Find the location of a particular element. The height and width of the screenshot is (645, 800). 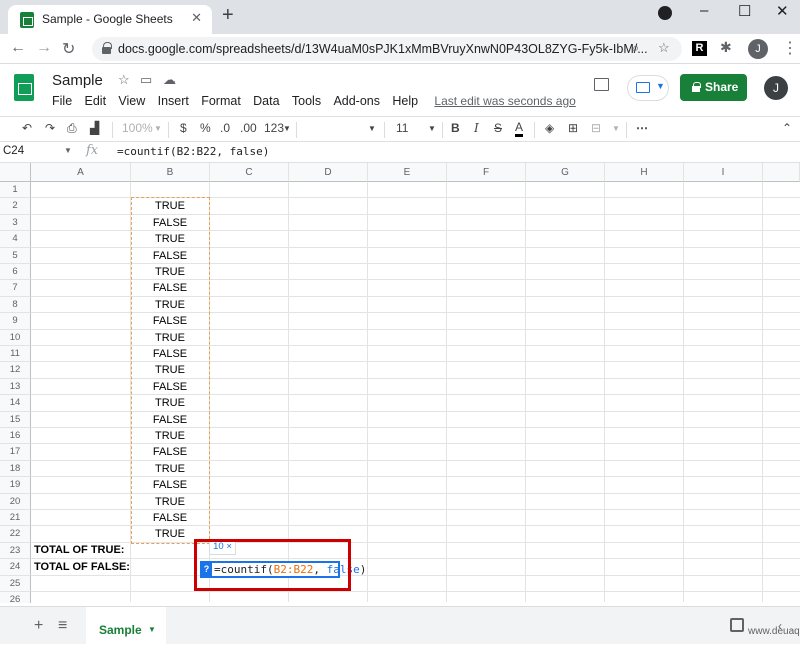

extensions-icon: ✱ is located at coordinates (726, 47).